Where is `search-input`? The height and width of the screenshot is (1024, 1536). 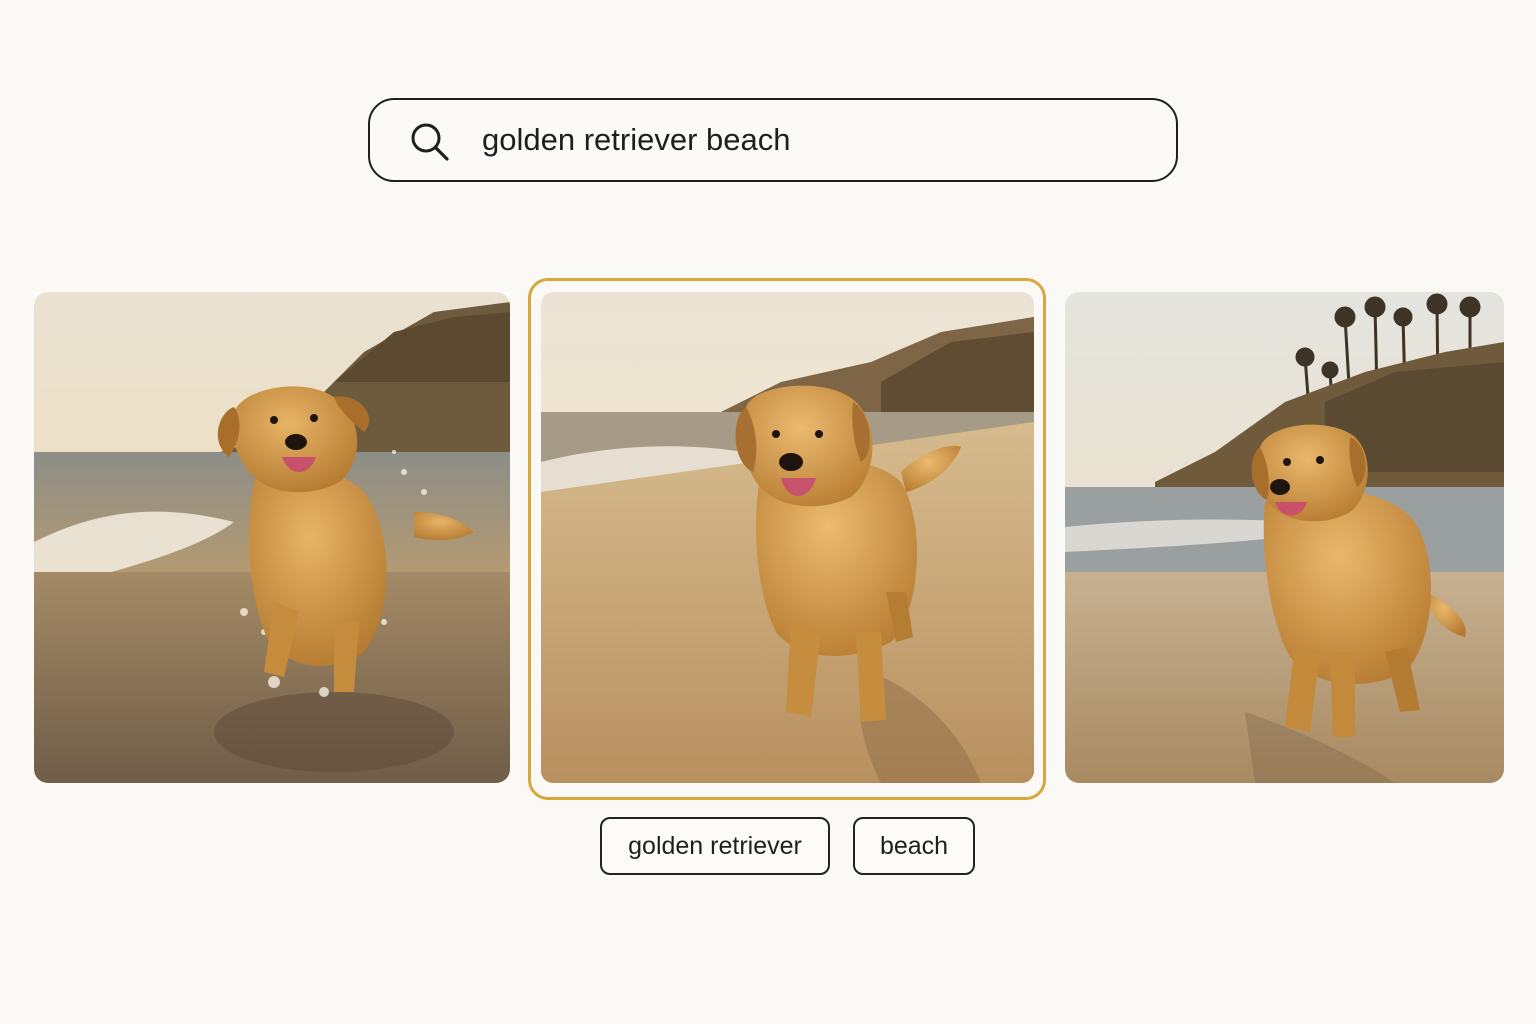
search-input is located at coordinates (812, 140).